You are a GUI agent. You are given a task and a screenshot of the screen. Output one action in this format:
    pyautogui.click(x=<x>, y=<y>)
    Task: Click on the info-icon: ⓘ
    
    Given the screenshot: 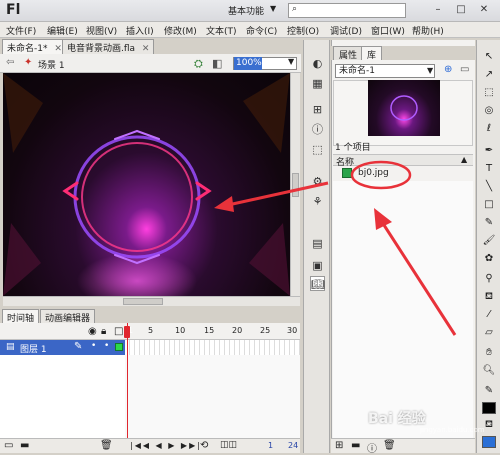 What is the action you would take?
    pyautogui.click(x=317, y=129)
    